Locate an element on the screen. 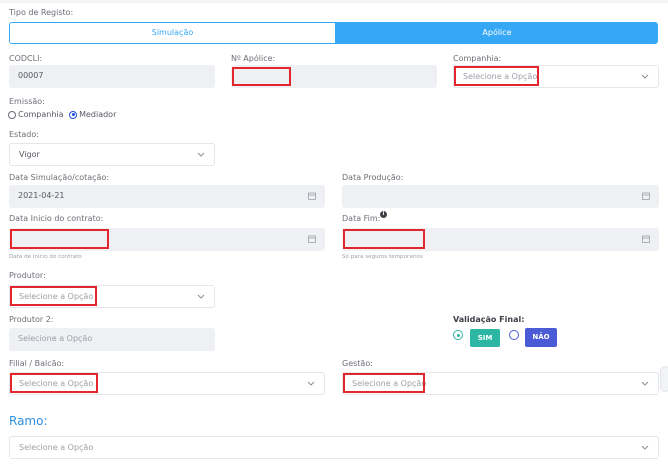 The height and width of the screenshot is (471, 668). data-inicio-input is located at coordinates (167, 239).